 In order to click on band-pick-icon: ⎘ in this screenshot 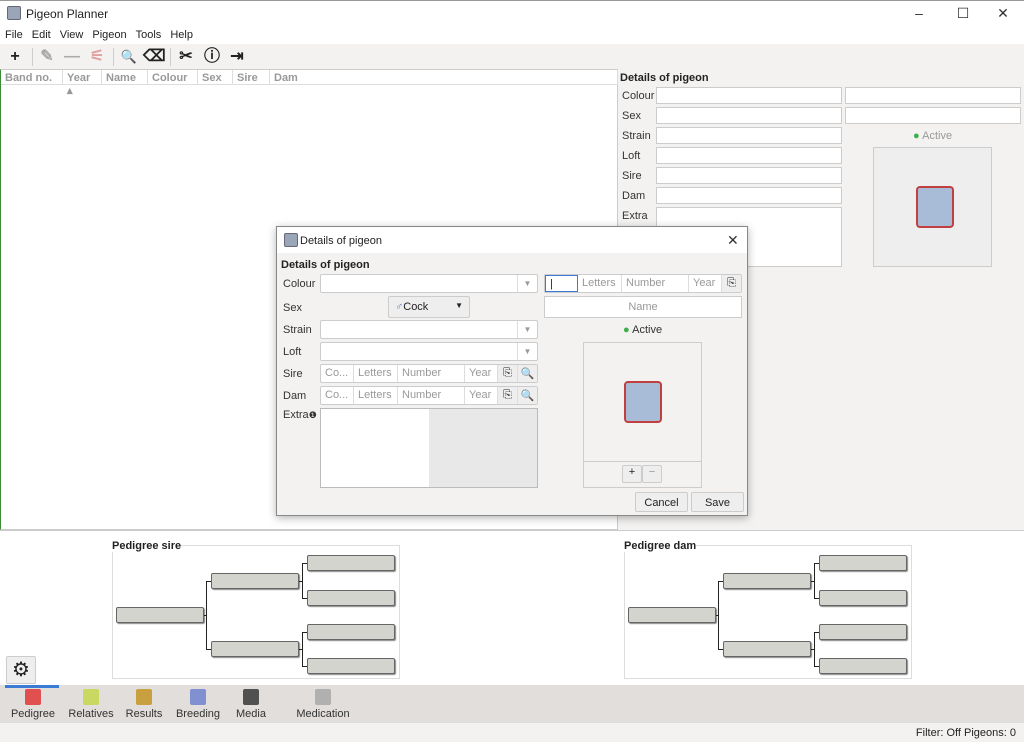, I will do `click(731, 283)`.